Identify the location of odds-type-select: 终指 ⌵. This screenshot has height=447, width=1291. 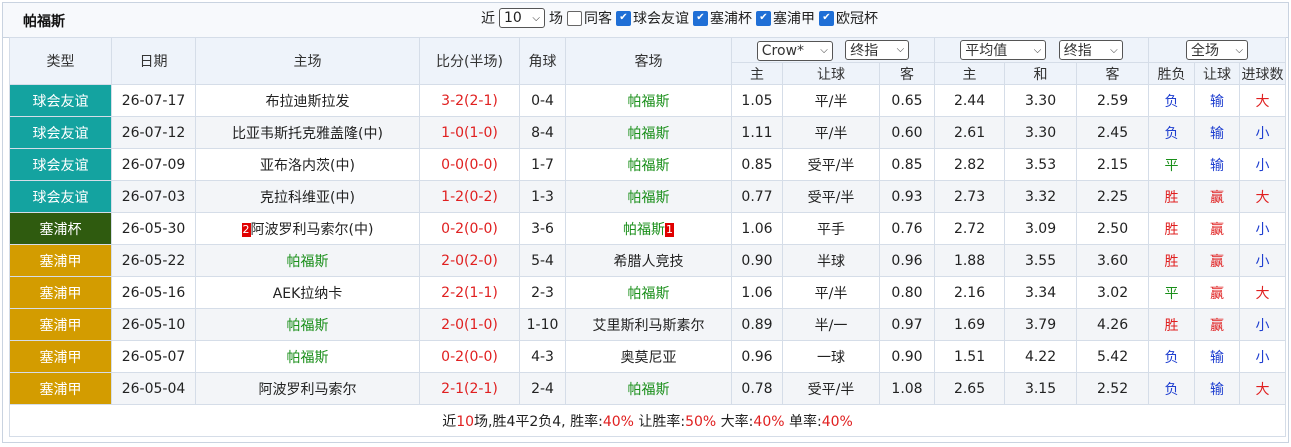
(1090, 50).